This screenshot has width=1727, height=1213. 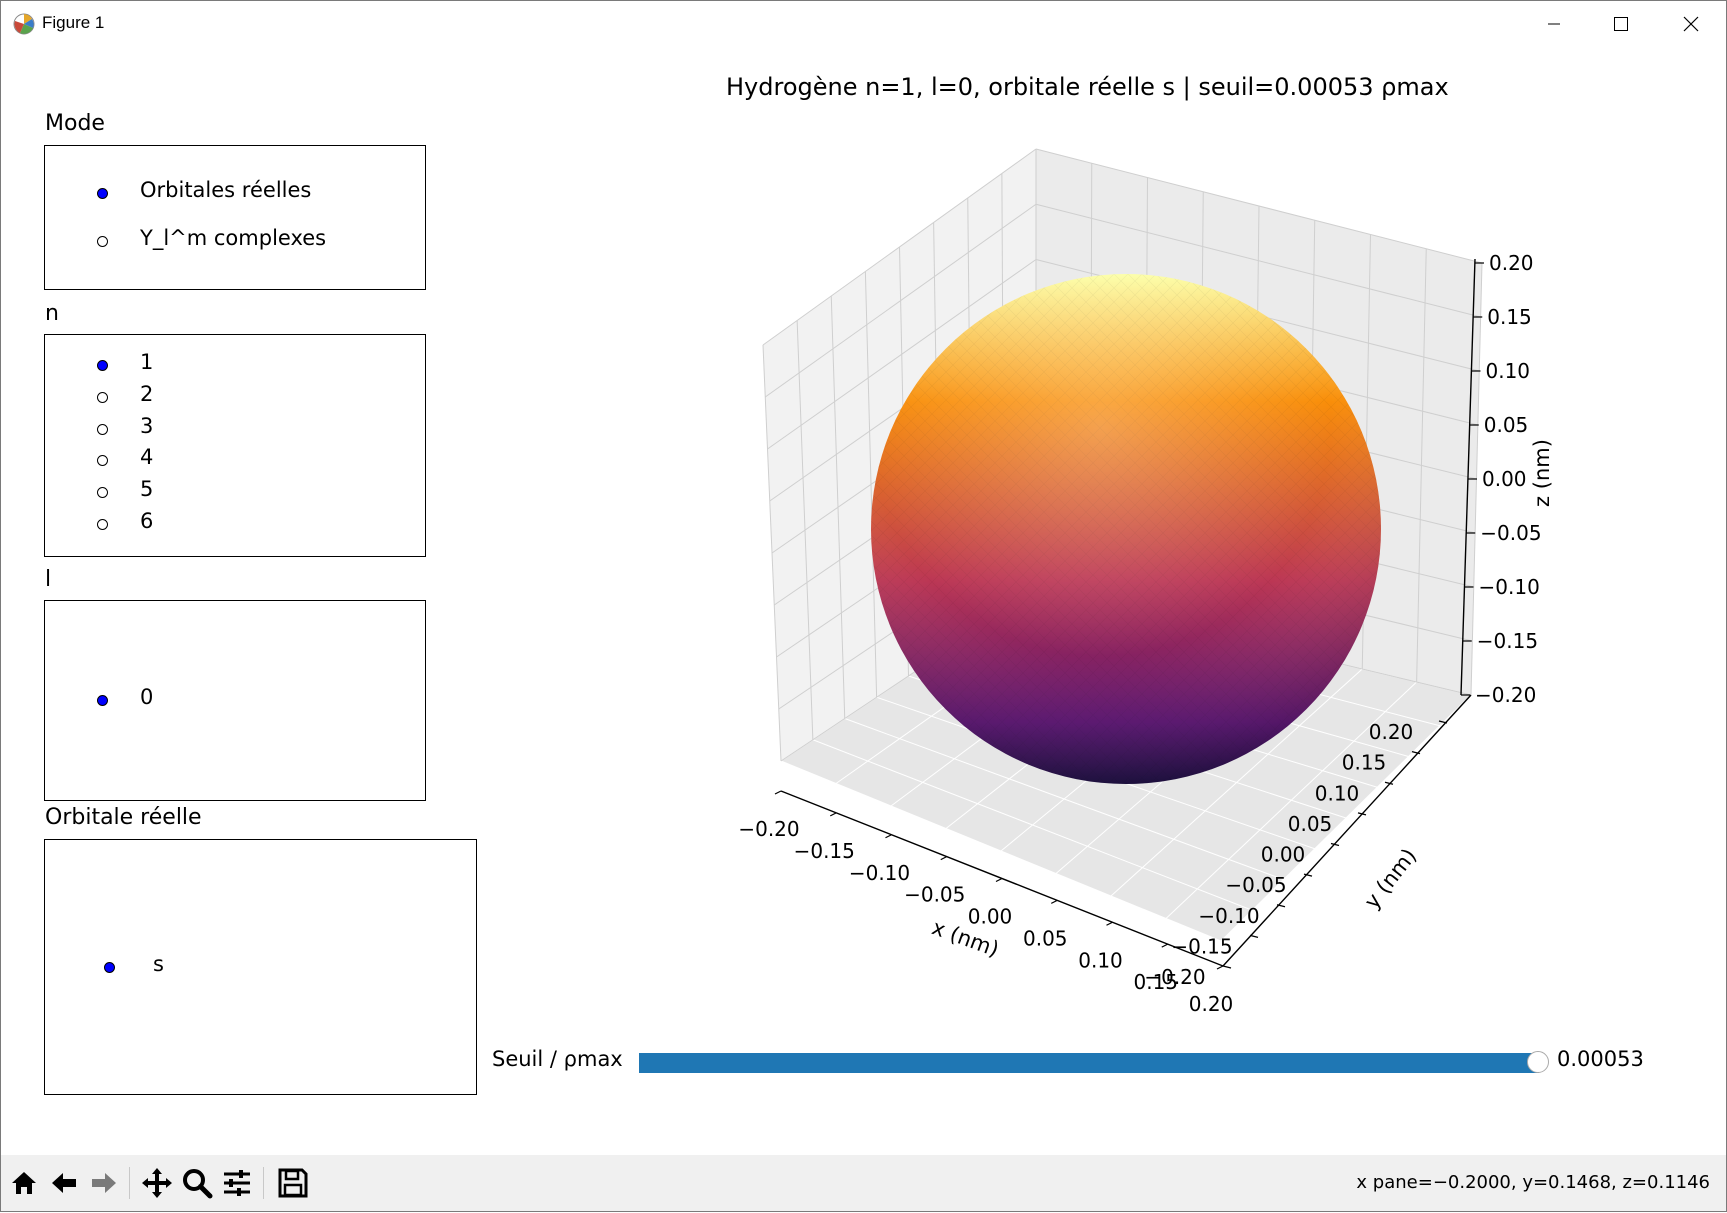 What do you see at coordinates (1510, 533) in the screenshot?
I see `z-tick-label: −0.05` at bounding box center [1510, 533].